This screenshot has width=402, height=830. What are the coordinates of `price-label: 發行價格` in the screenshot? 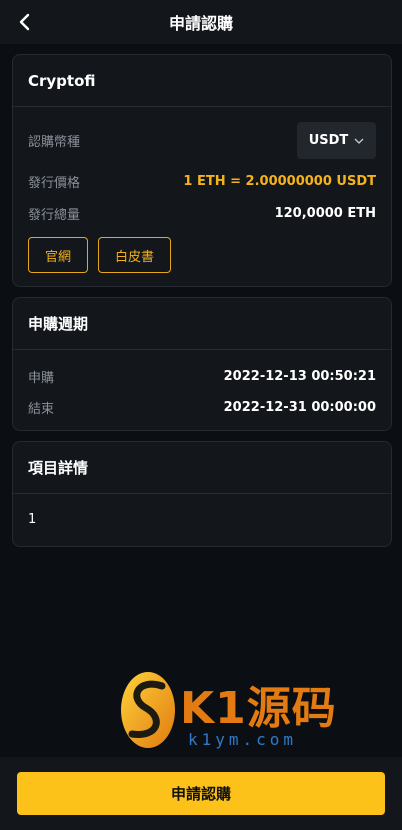 It's located at (54, 183).